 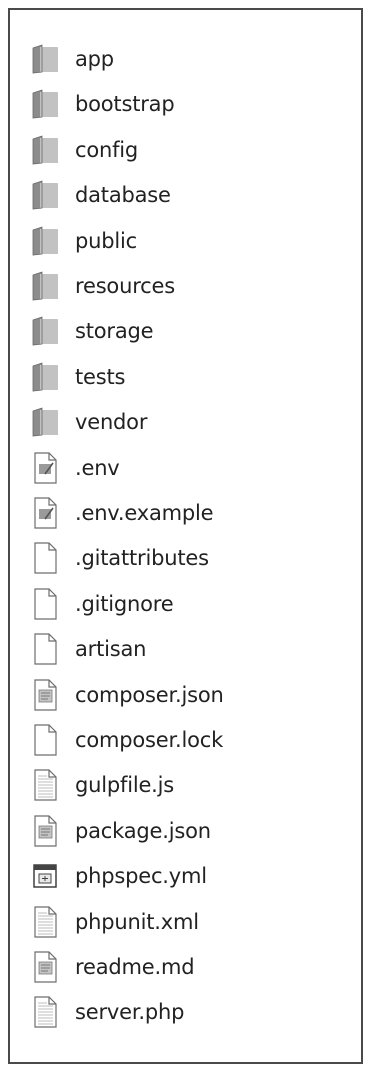 I want to click on file-item: public, so click(x=190, y=241).